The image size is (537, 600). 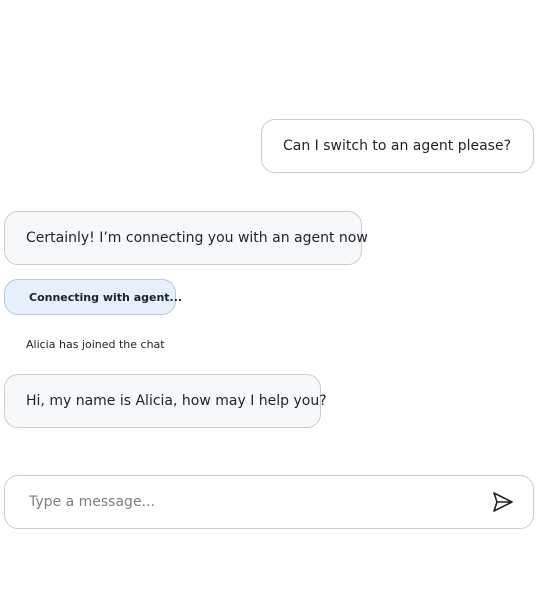 I want to click on agent-joined-note: Alicia has joined the chat, so click(x=95, y=344).